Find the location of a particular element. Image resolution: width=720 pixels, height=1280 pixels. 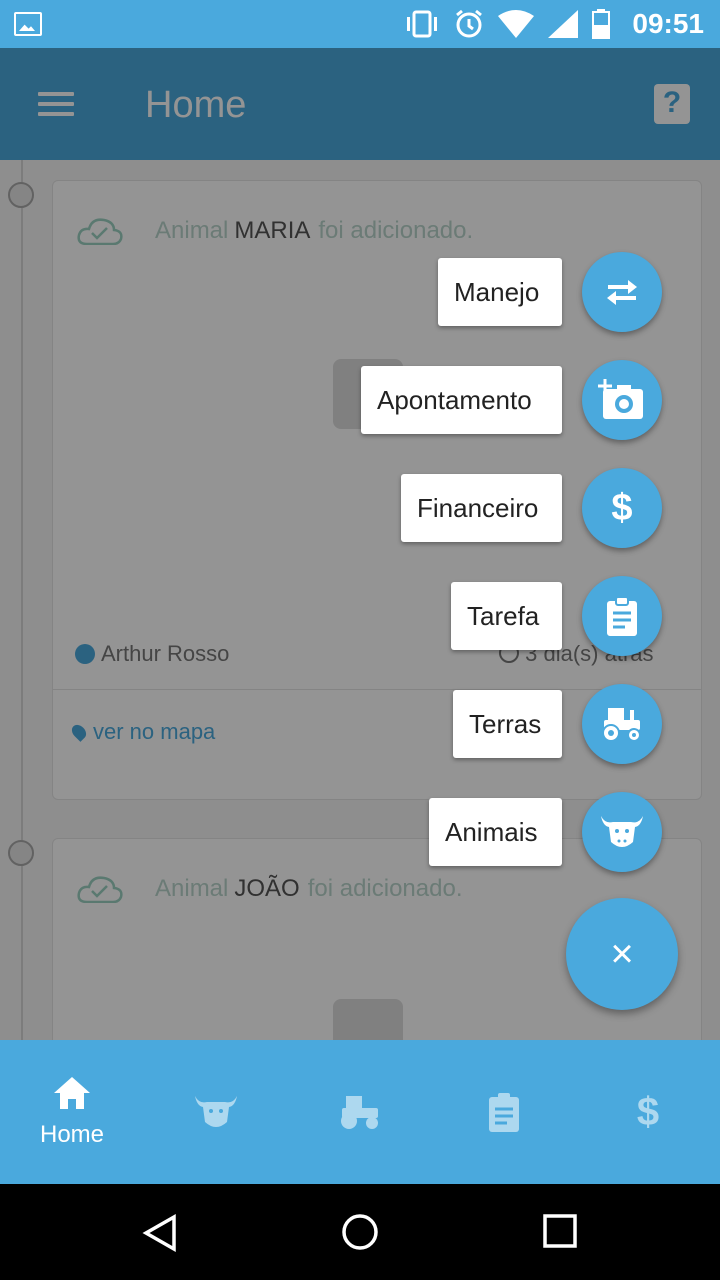

fab-label-apontamento: Apontamento is located at coordinates (461, 400).